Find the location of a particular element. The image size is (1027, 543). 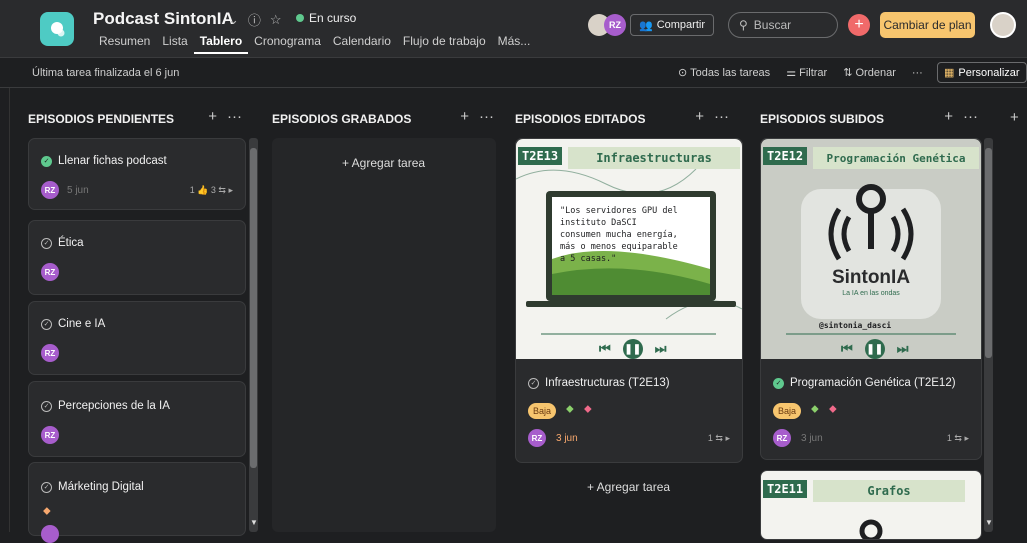

chevron-down-icon: ⌄ is located at coordinates (233, 20).